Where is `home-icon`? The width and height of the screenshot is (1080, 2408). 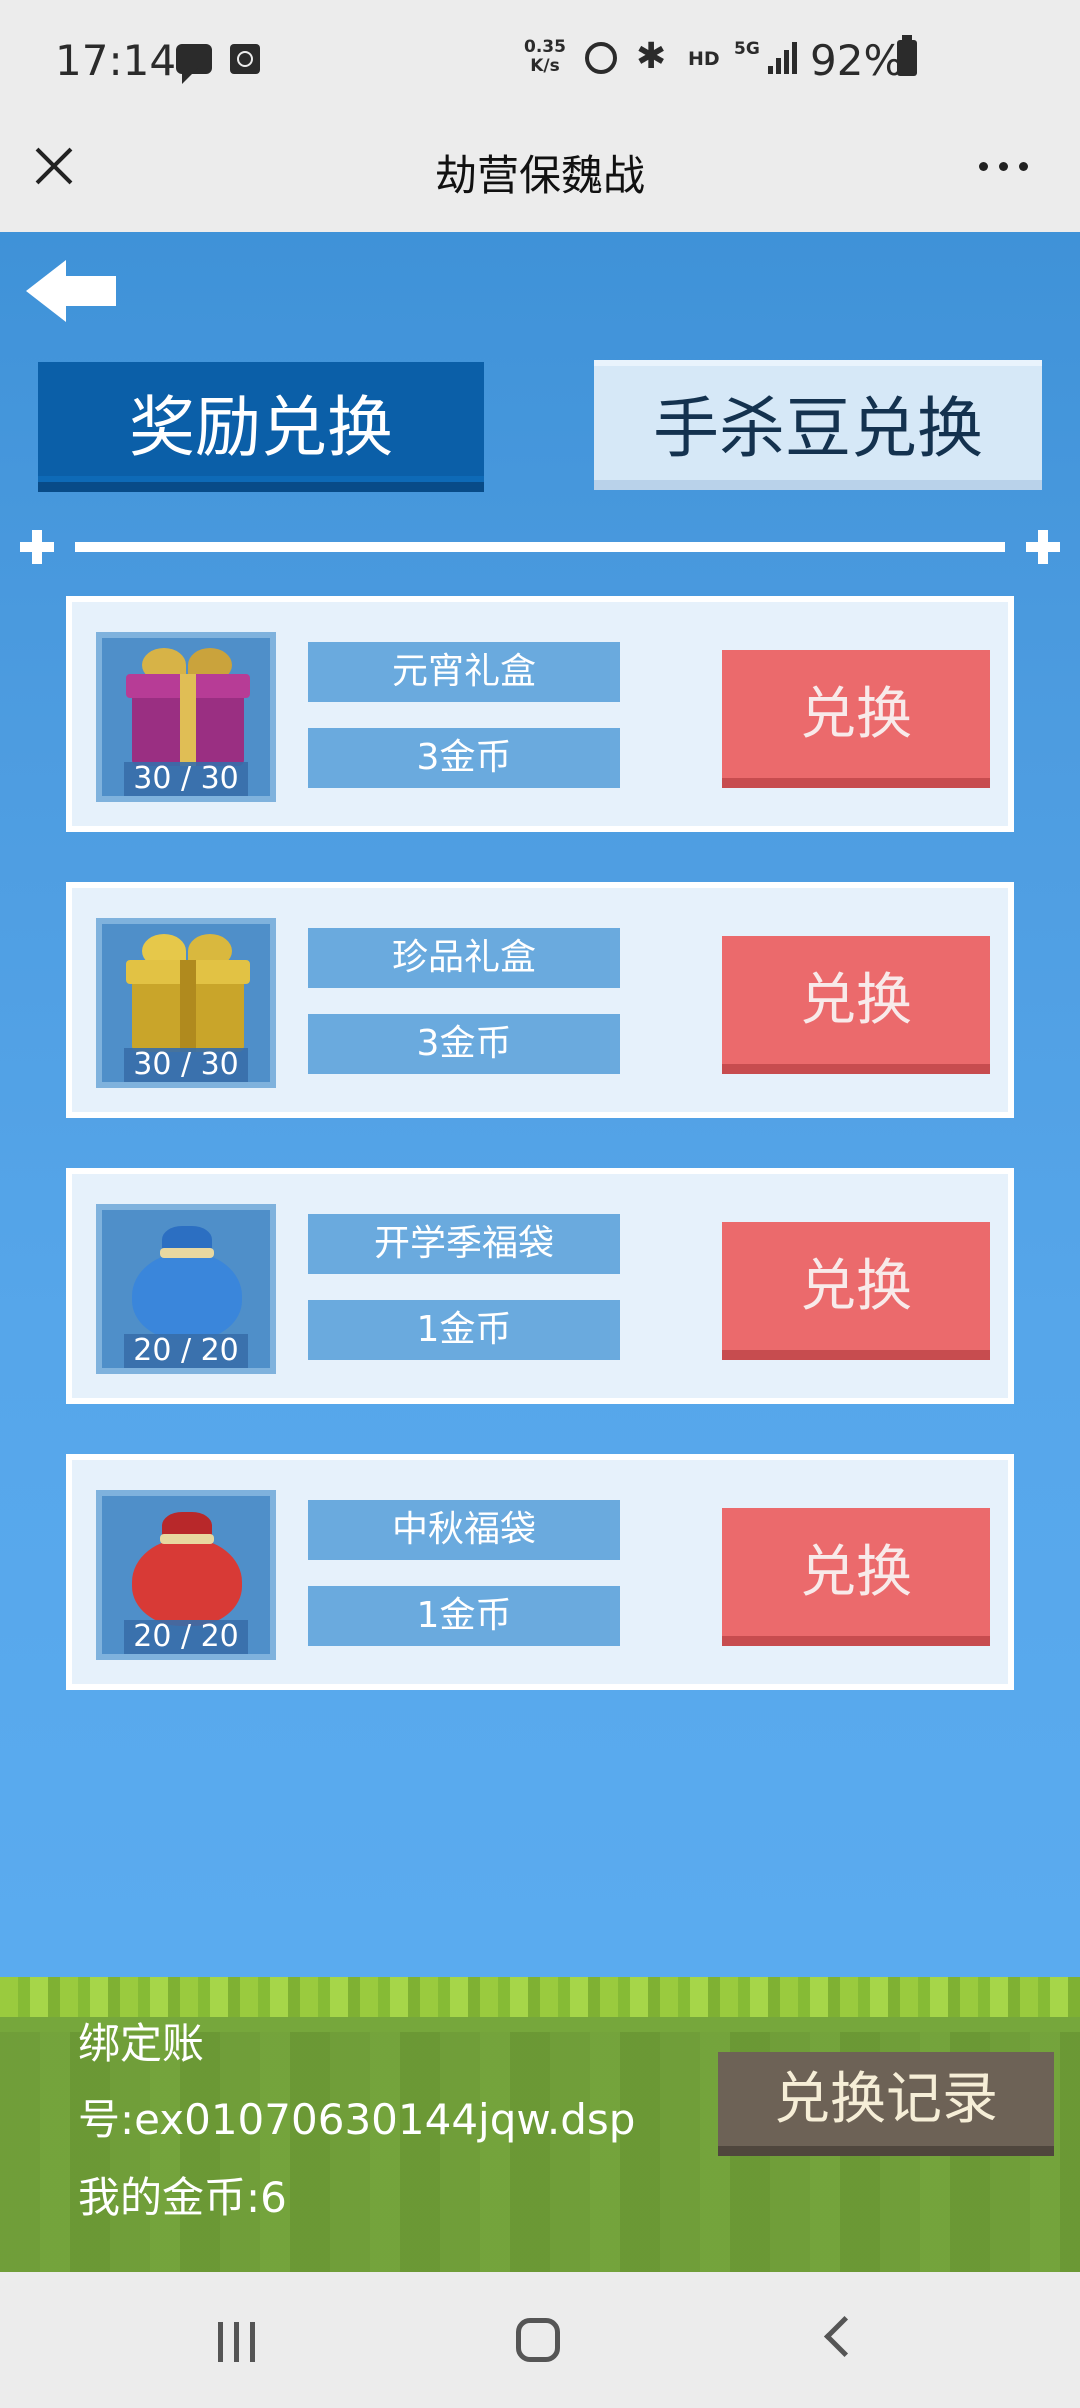
home-icon is located at coordinates (538, 2340).